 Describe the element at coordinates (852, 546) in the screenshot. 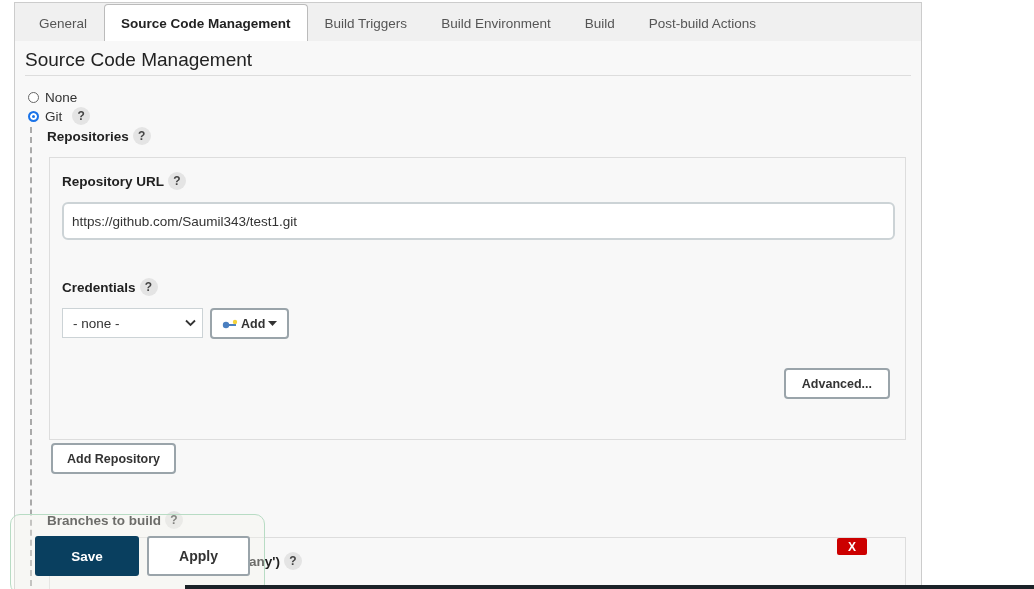

I see `close-button: X` at that location.